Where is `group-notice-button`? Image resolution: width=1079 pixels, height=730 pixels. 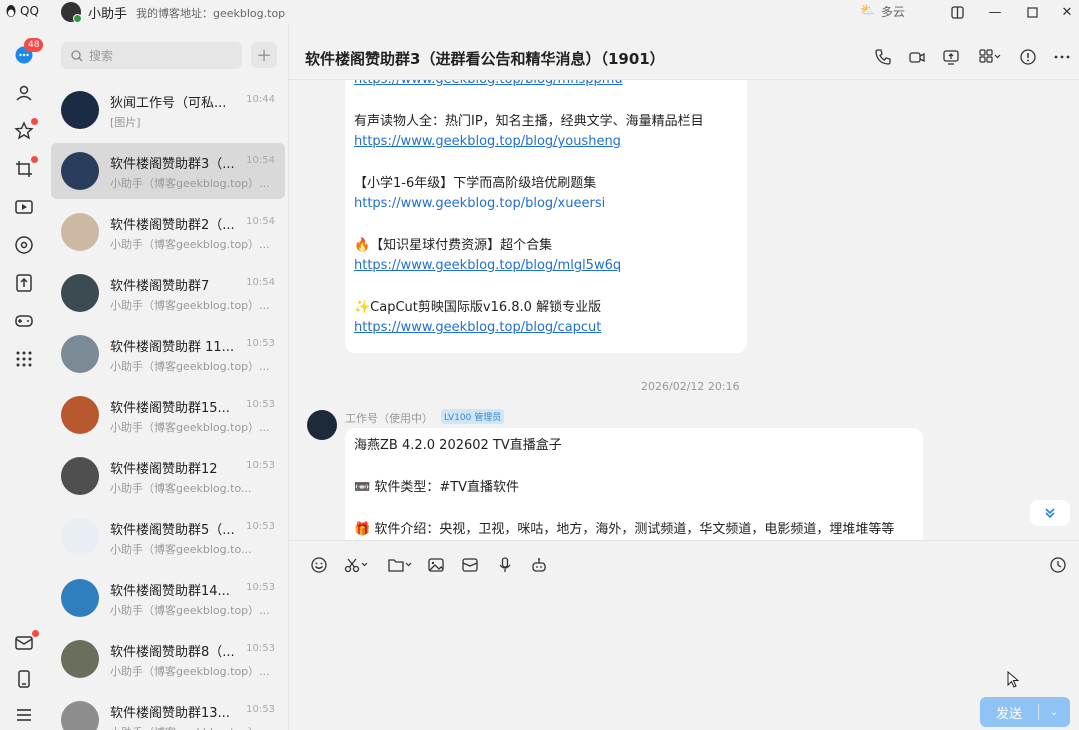 group-notice-button is located at coordinates (1028, 57).